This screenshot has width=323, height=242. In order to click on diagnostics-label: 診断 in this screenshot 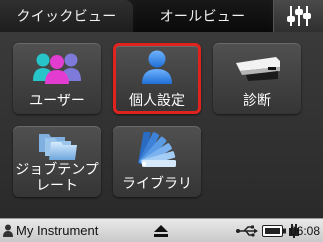, I will do `click(257, 101)`.